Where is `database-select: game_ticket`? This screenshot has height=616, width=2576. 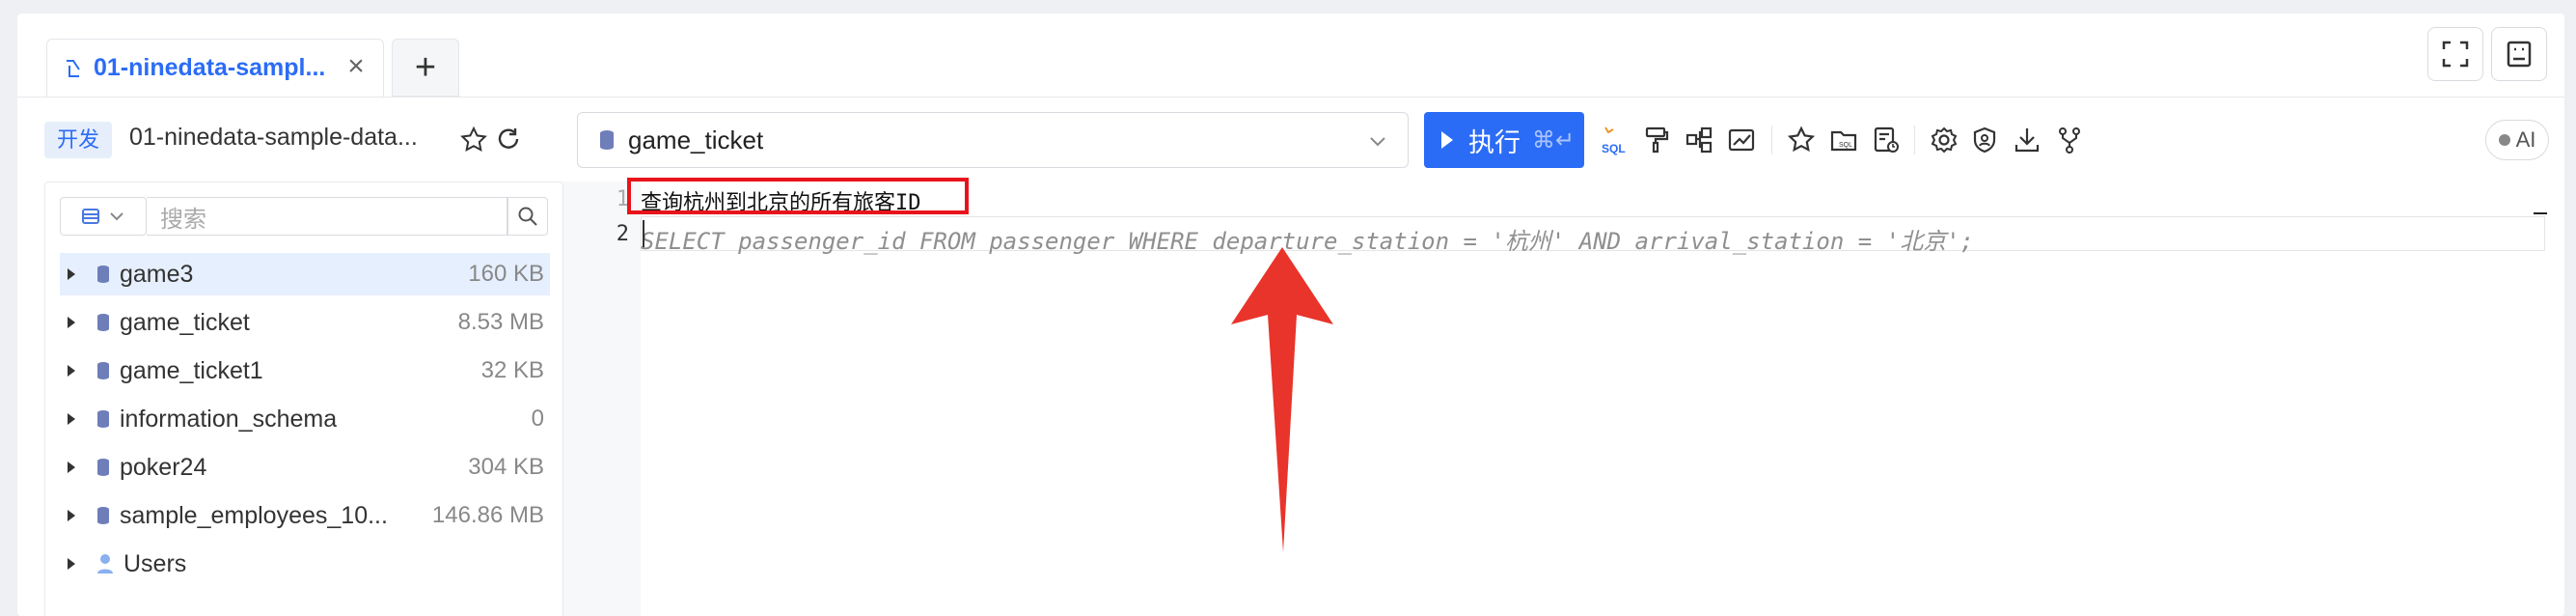
database-select: game_ticket is located at coordinates (993, 140).